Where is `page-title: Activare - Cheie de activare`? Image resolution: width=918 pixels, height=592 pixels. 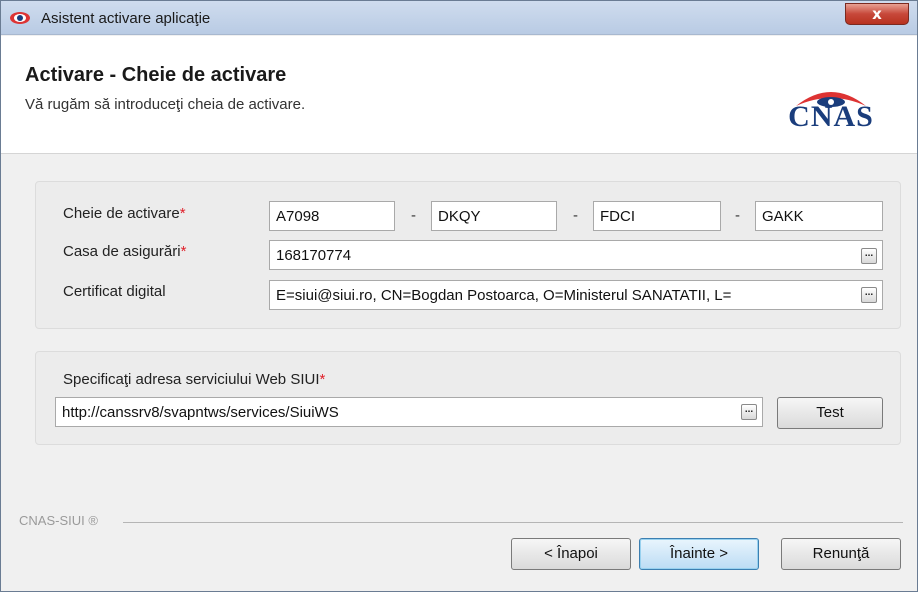
page-title: Activare - Cheie de activare is located at coordinates (156, 75).